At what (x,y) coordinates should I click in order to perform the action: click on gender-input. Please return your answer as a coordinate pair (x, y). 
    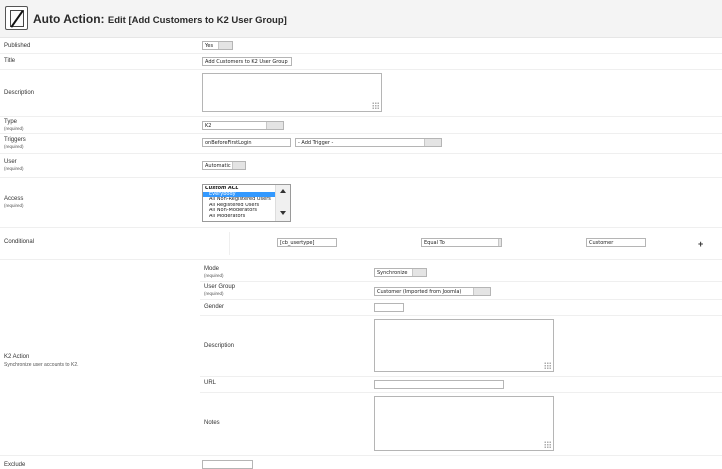
    Looking at the image, I should click on (389, 307).